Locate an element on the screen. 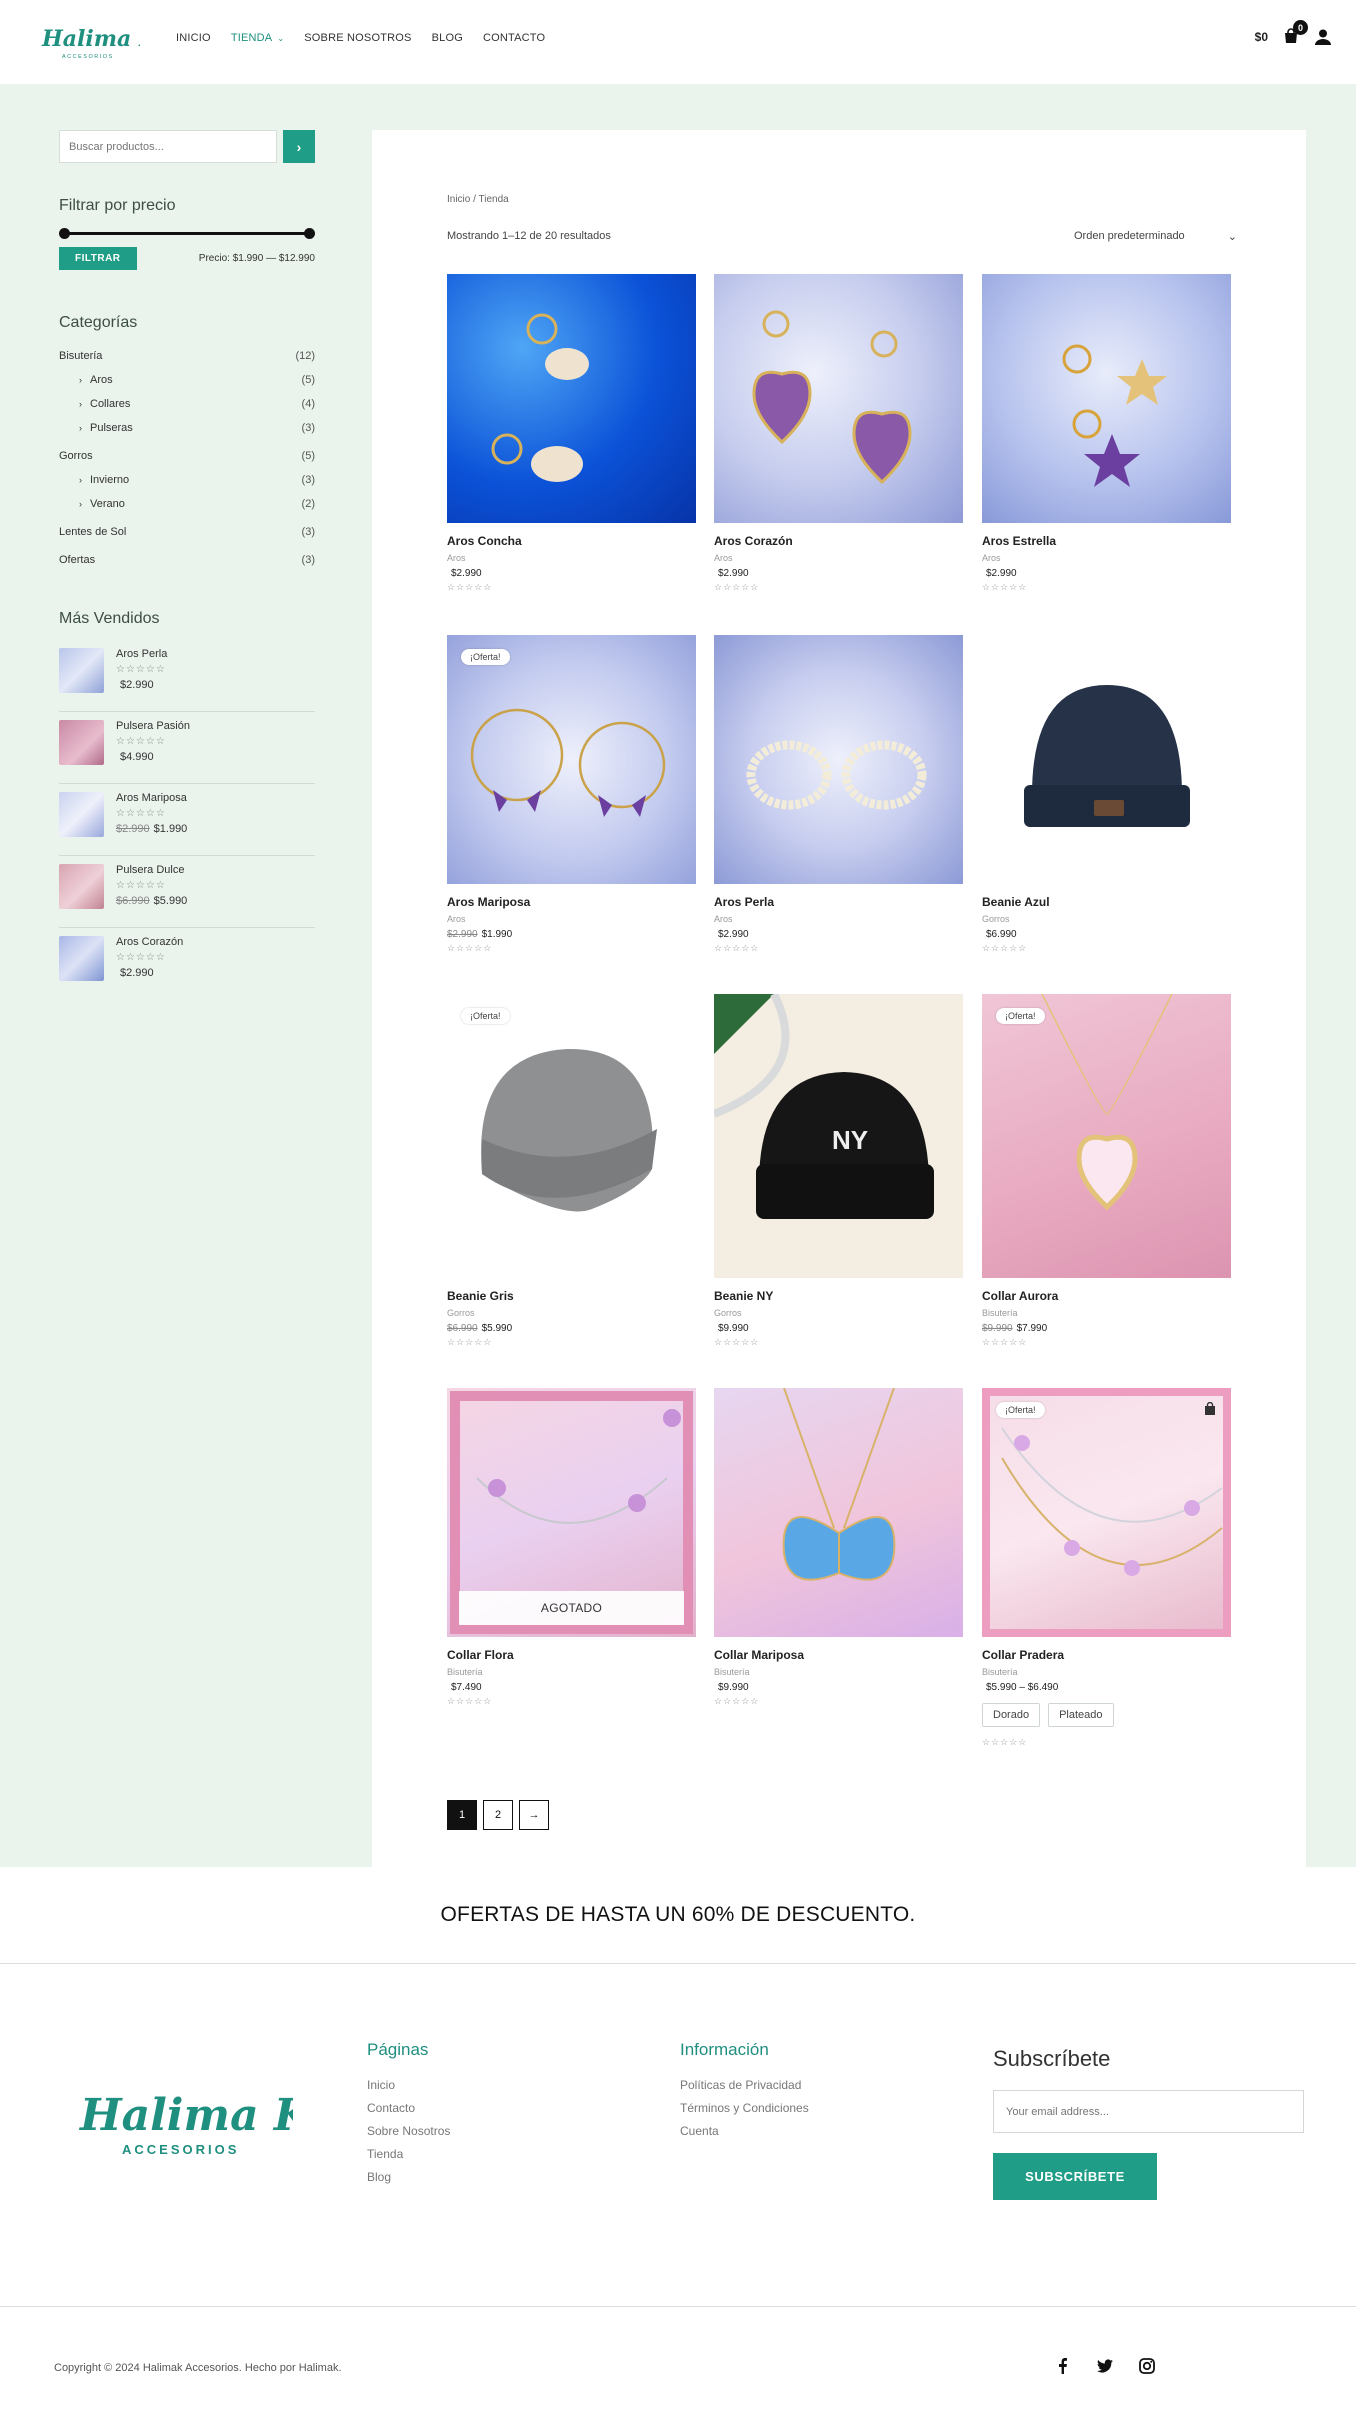 The image size is (1356, 2429). product-card: Beanie Azul Gorros $6.990 ☆☆☆☆☆ is located at coordinates (1106, 794).